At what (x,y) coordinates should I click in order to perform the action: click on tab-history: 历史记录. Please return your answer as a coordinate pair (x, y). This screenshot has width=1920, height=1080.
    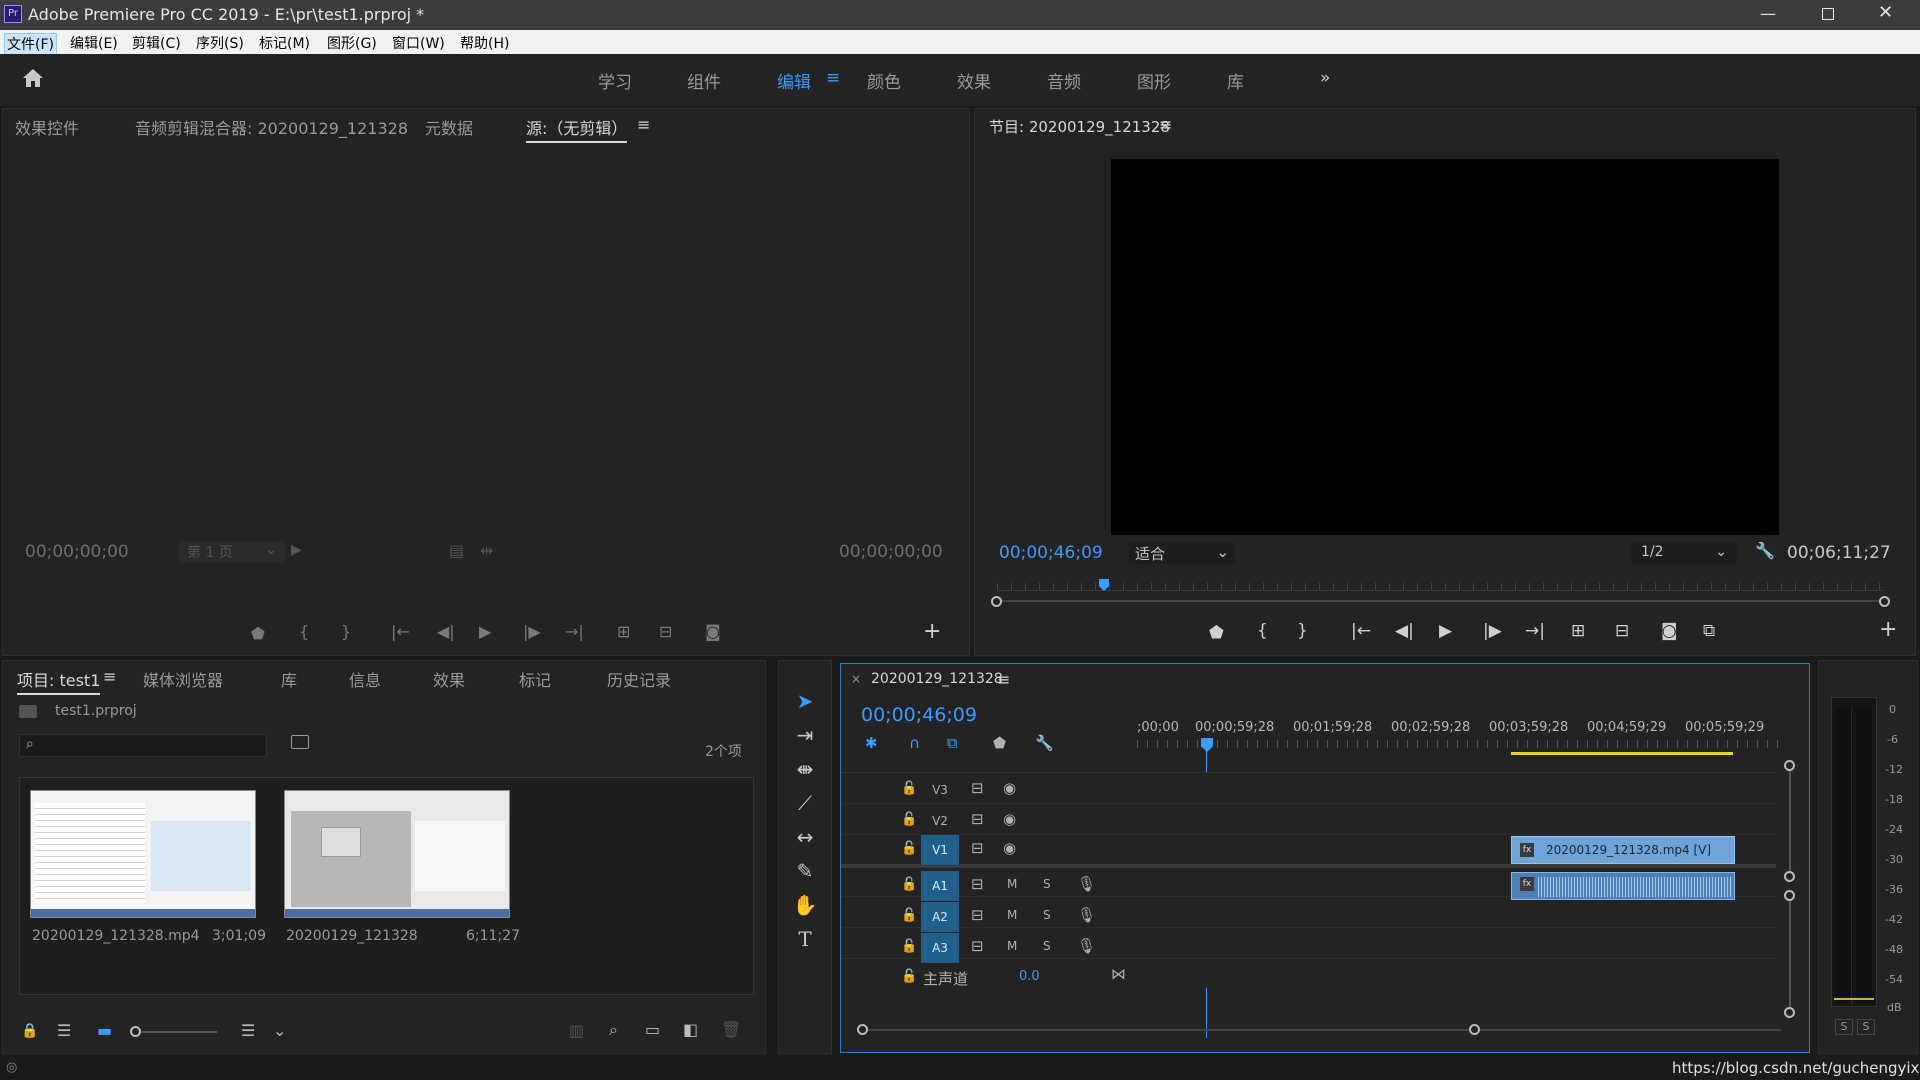
    Looking at the image, I should click on (639, 679).